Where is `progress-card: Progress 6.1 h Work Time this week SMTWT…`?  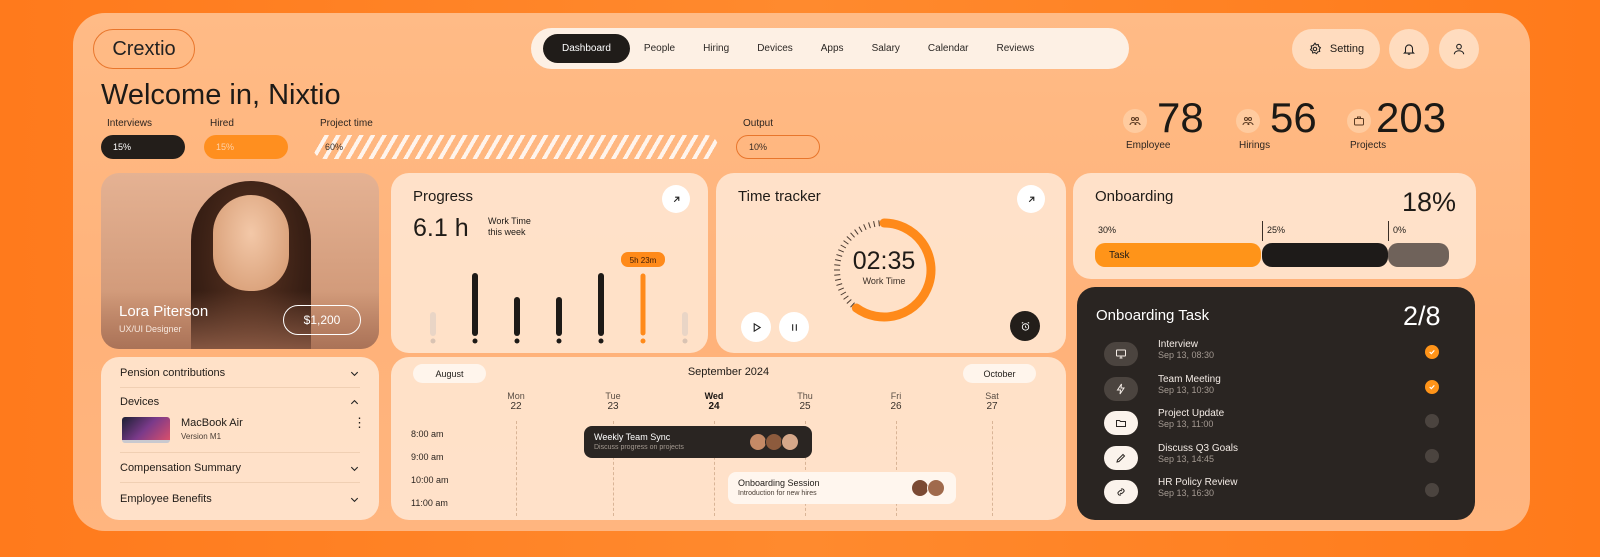
progress-card: Progress 6.1 h Work Time this week SMTWT… is located at coordinates (549, 263).